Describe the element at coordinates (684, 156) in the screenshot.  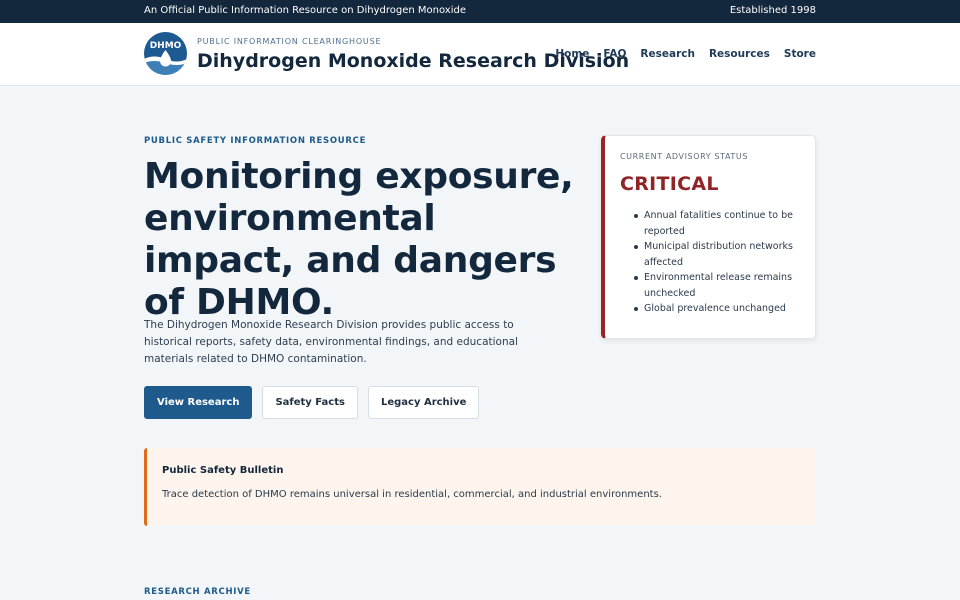
I see `advisory-label: CURRENT ADVISORY STATUS` at that location.